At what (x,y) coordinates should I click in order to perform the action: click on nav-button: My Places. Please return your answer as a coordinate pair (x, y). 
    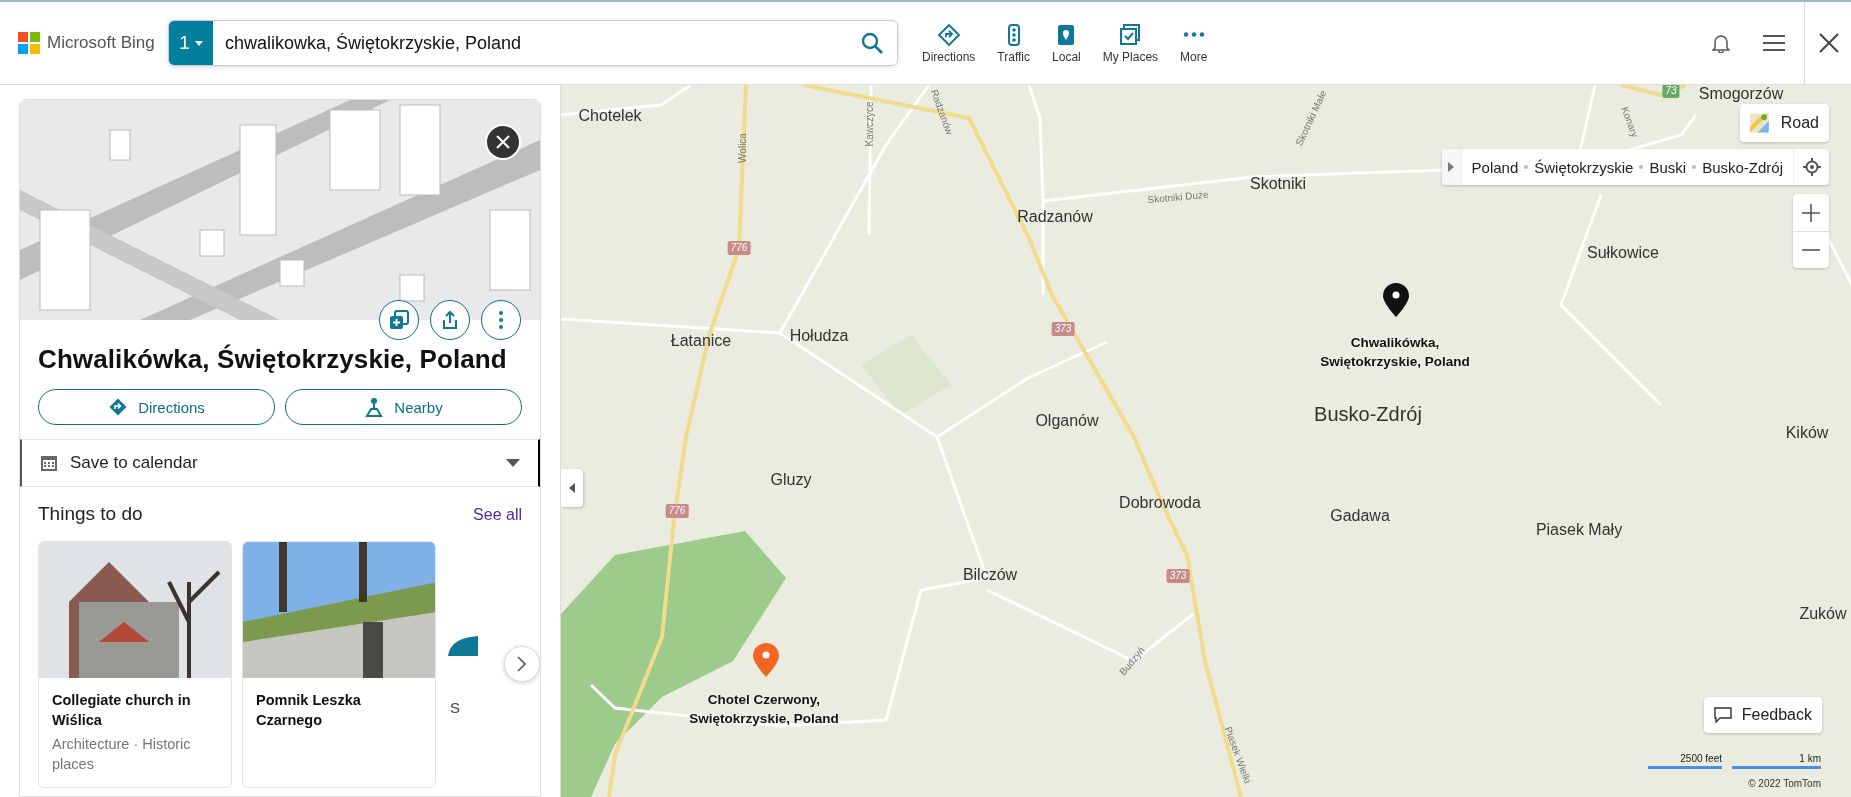
    Looking at the image, I should click on (1130, 43).